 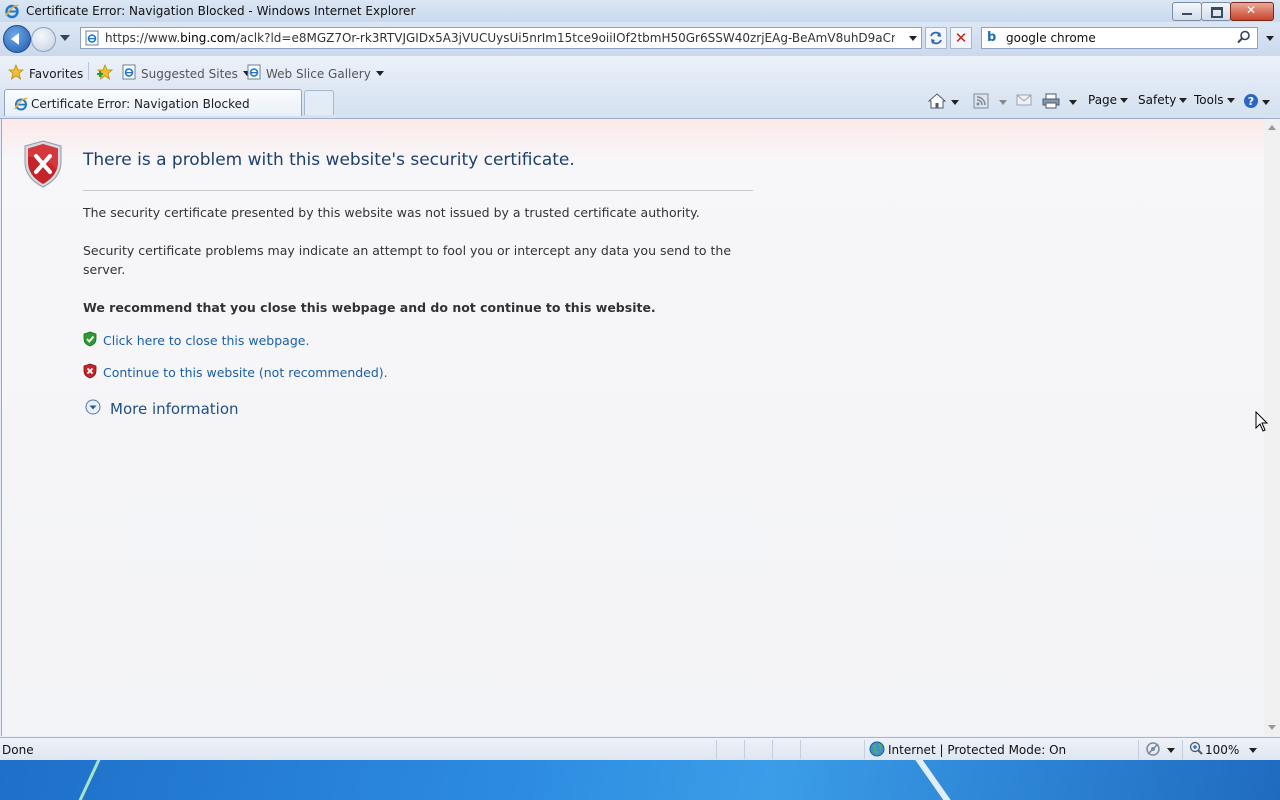 I want to click on feeds-button, so click(x=990, y=102).